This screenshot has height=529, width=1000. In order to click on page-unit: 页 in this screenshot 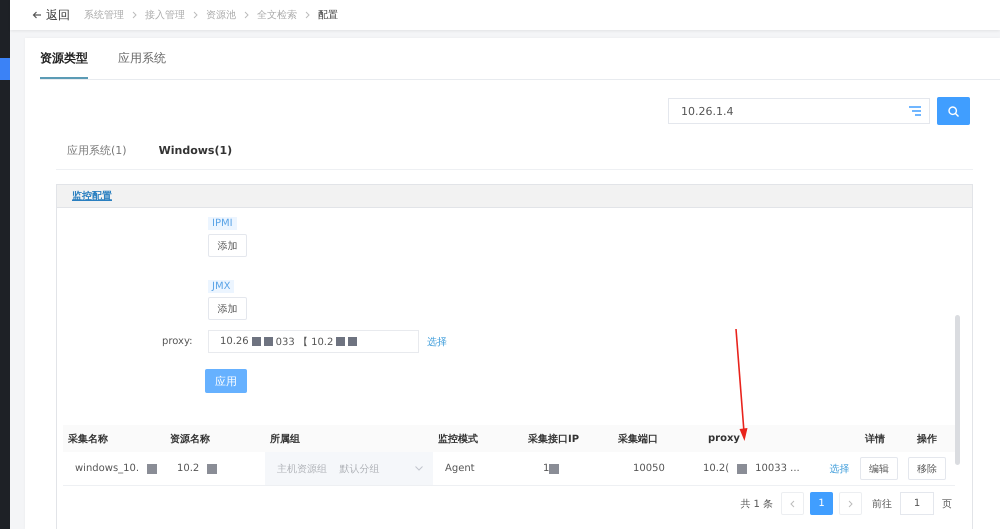, I will do `click(947, 504)`.